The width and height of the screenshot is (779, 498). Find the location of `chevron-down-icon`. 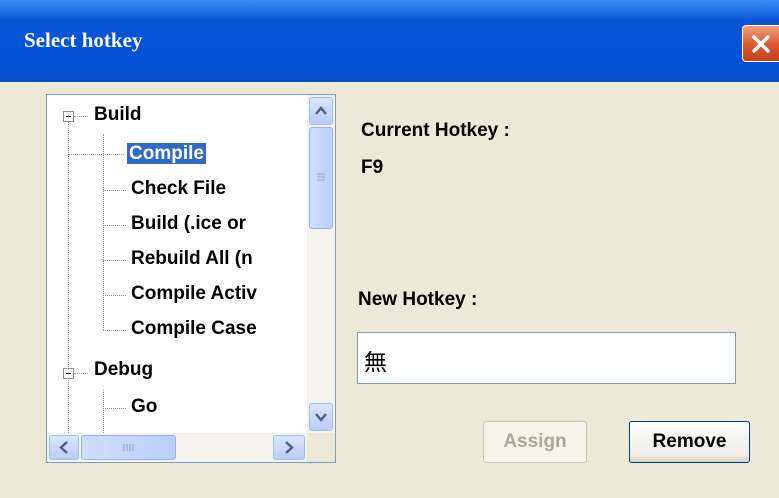

chevron-down-icon is located at coordinates (321, 417).